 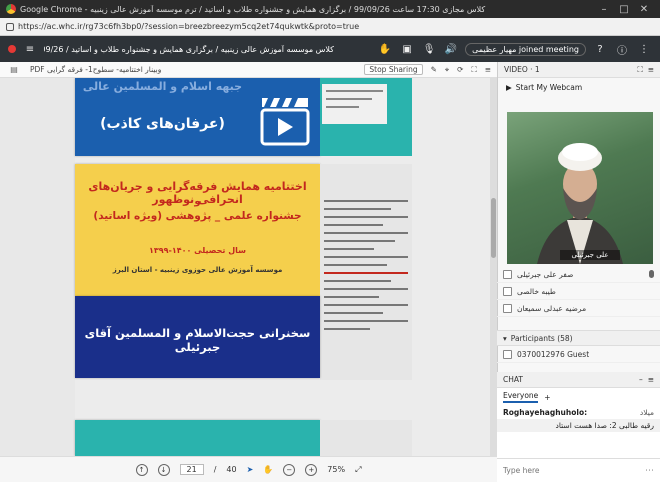 What do you see at coordinates (600, 49) in the screenshot?
I see `help-icon: ?` at bounding box center [600, 49].